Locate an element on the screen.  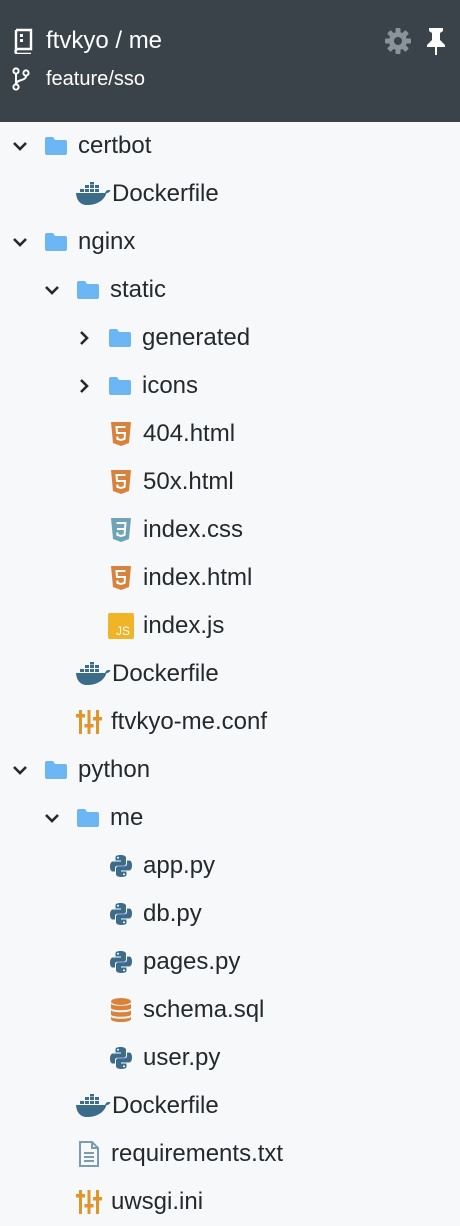
tree-file-row: 50x.html is located at coordinates (230, 482).